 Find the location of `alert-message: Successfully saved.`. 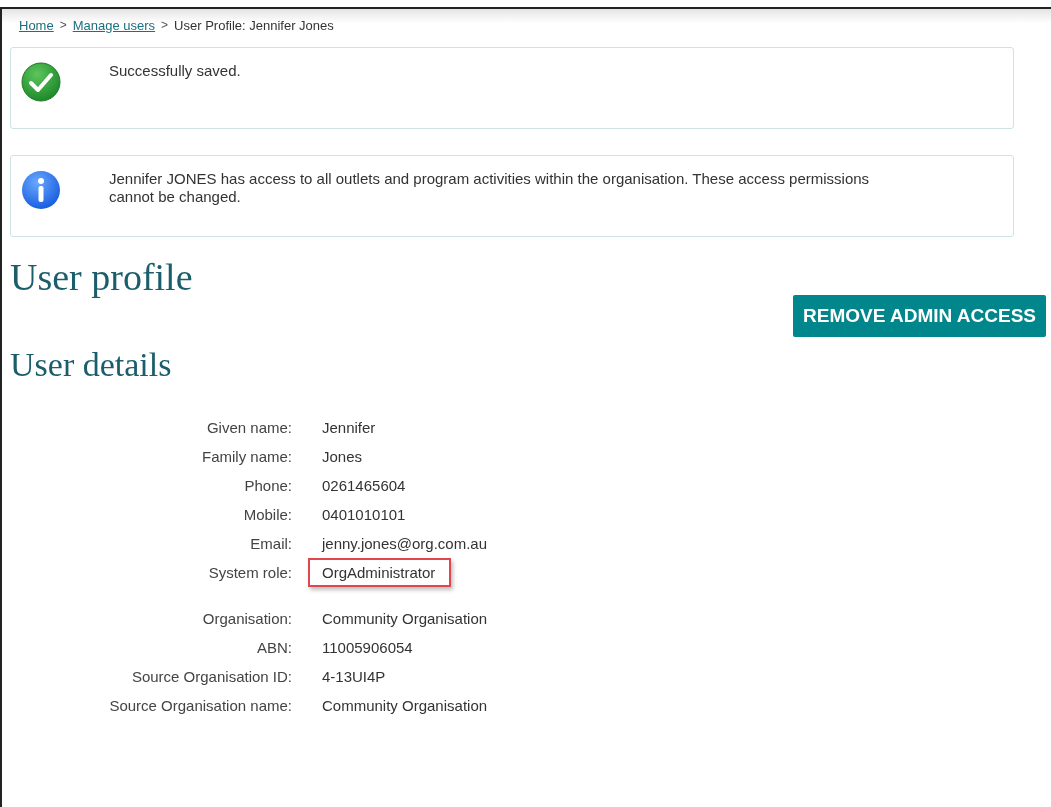

alert-message: Successfully saved. is located at coordinates (175, 71).